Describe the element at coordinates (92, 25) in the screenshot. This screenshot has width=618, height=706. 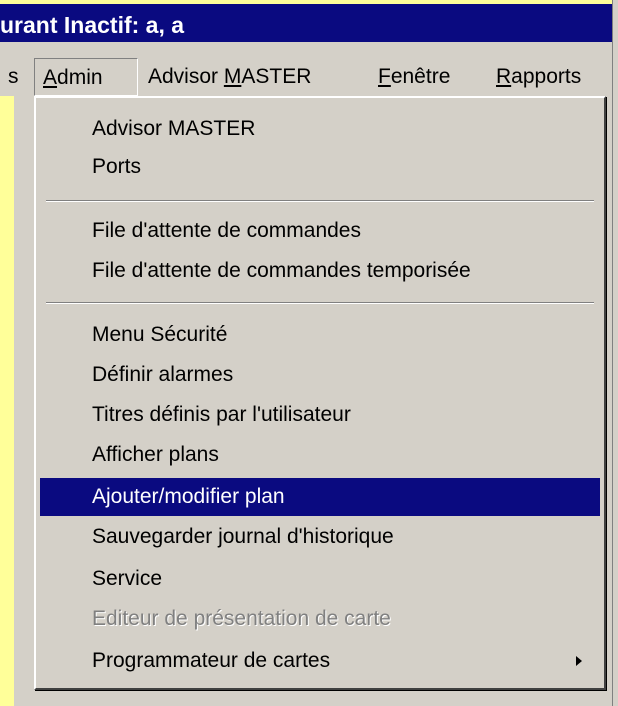
I see `window-title: urant Inactif: a, a` at that location.